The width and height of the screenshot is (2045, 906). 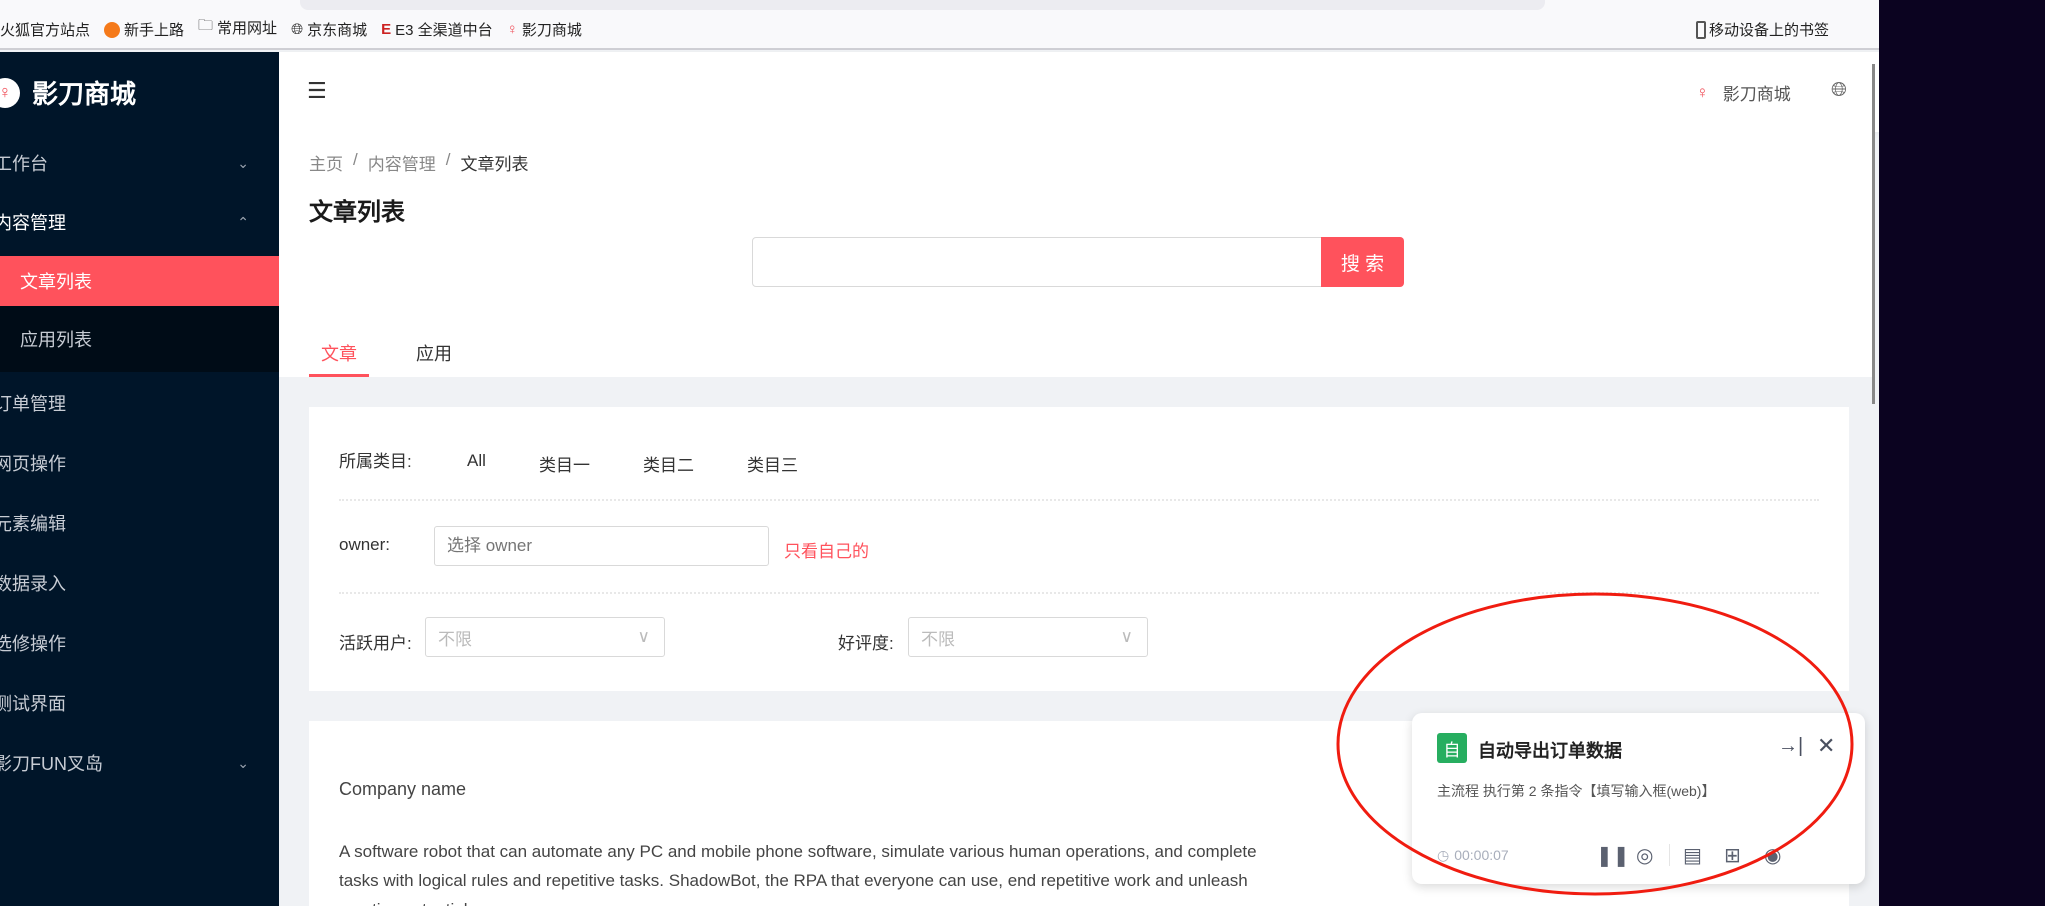 What do you see at coordinates (136, 643) in the screenshot?
I see `sidebar-item-elective: 选修操作` at bounding box center [136, 643].